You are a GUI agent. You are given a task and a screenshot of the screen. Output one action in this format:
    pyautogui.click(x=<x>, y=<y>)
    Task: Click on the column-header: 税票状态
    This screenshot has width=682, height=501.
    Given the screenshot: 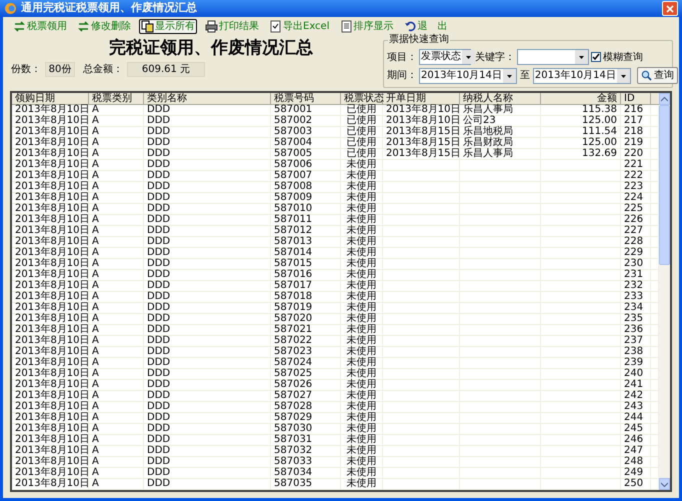 What is the action you would take?
    pyautogui.click(x=362, y=98)
    